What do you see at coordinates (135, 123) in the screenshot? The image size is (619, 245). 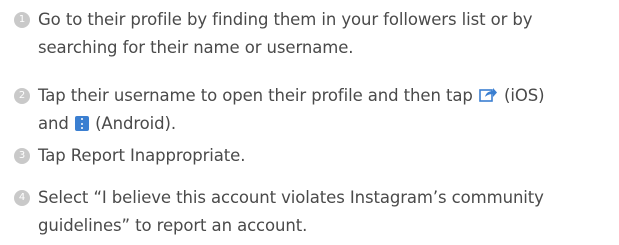 I see `step-line-text: (Android).` at bounding box center [135, 123].